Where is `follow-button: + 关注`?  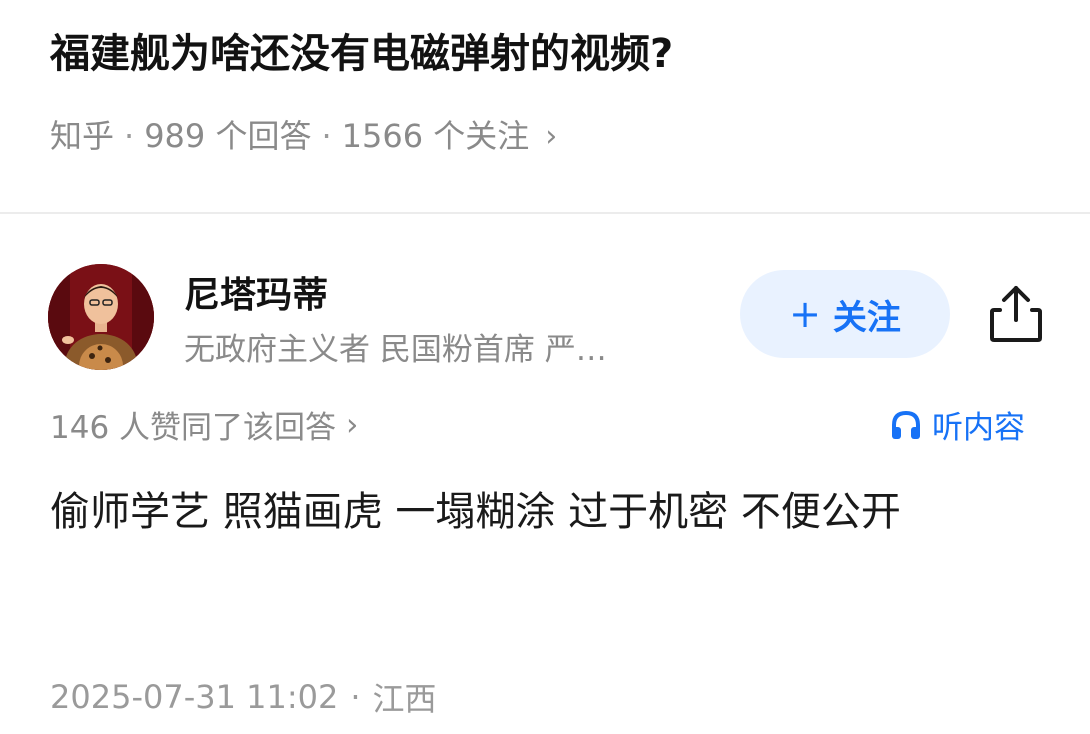 follow-button: + 关注 is located at coordinates (845, 314).